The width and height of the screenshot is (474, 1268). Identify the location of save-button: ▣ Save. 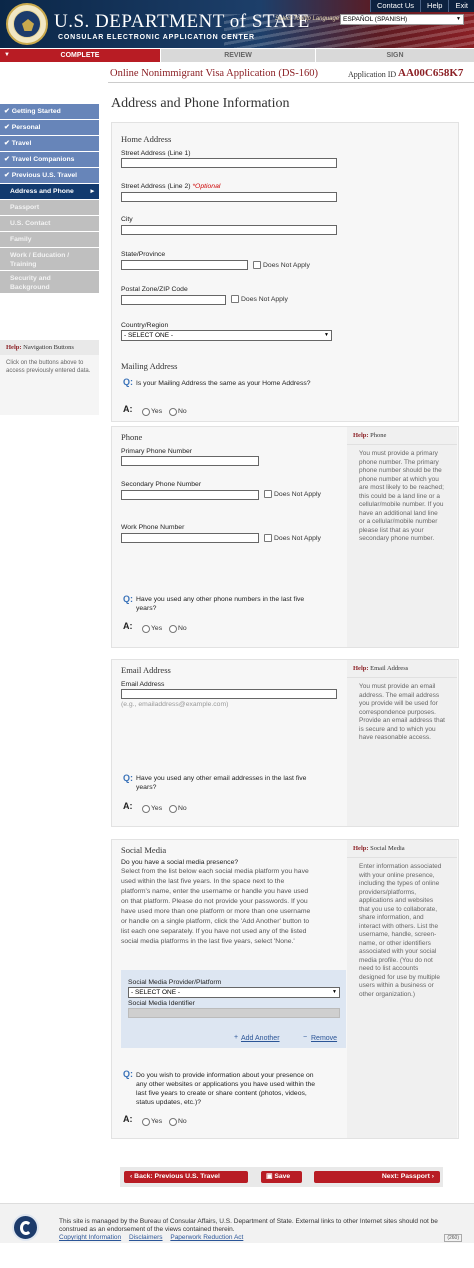
(281, 1177).